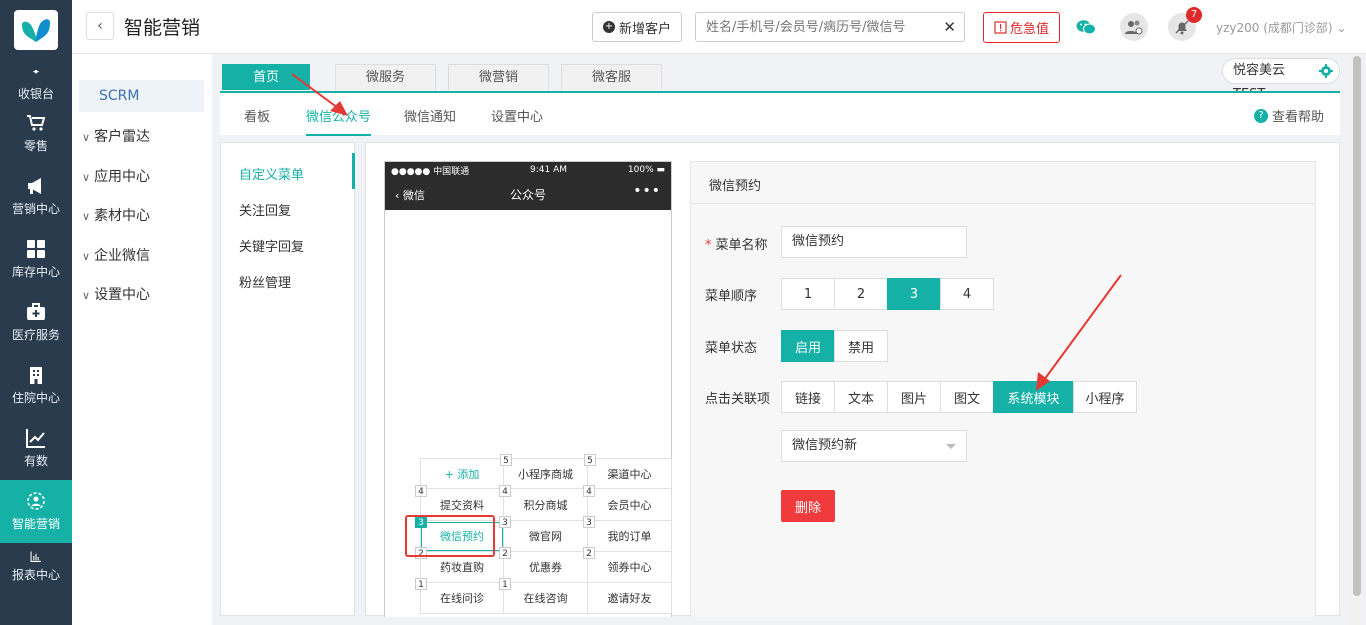 The width and height of the screenshot is (1366, 625). I want to click on status-enable: 启用, so click(808, 346).